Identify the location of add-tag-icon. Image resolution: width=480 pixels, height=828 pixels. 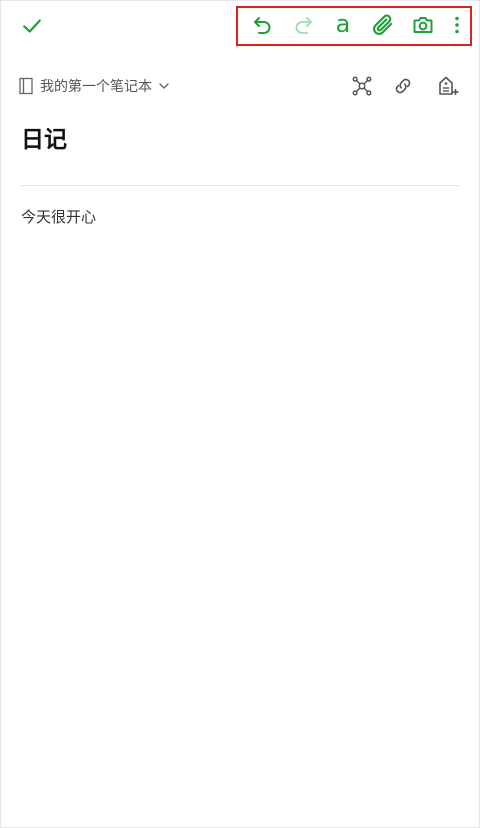
(448, 86).